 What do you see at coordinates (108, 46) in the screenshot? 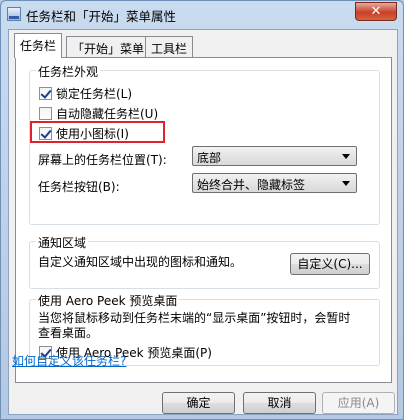
I see `tab-start-menu: 「开始」菜单` at bounding box center [108, 46].